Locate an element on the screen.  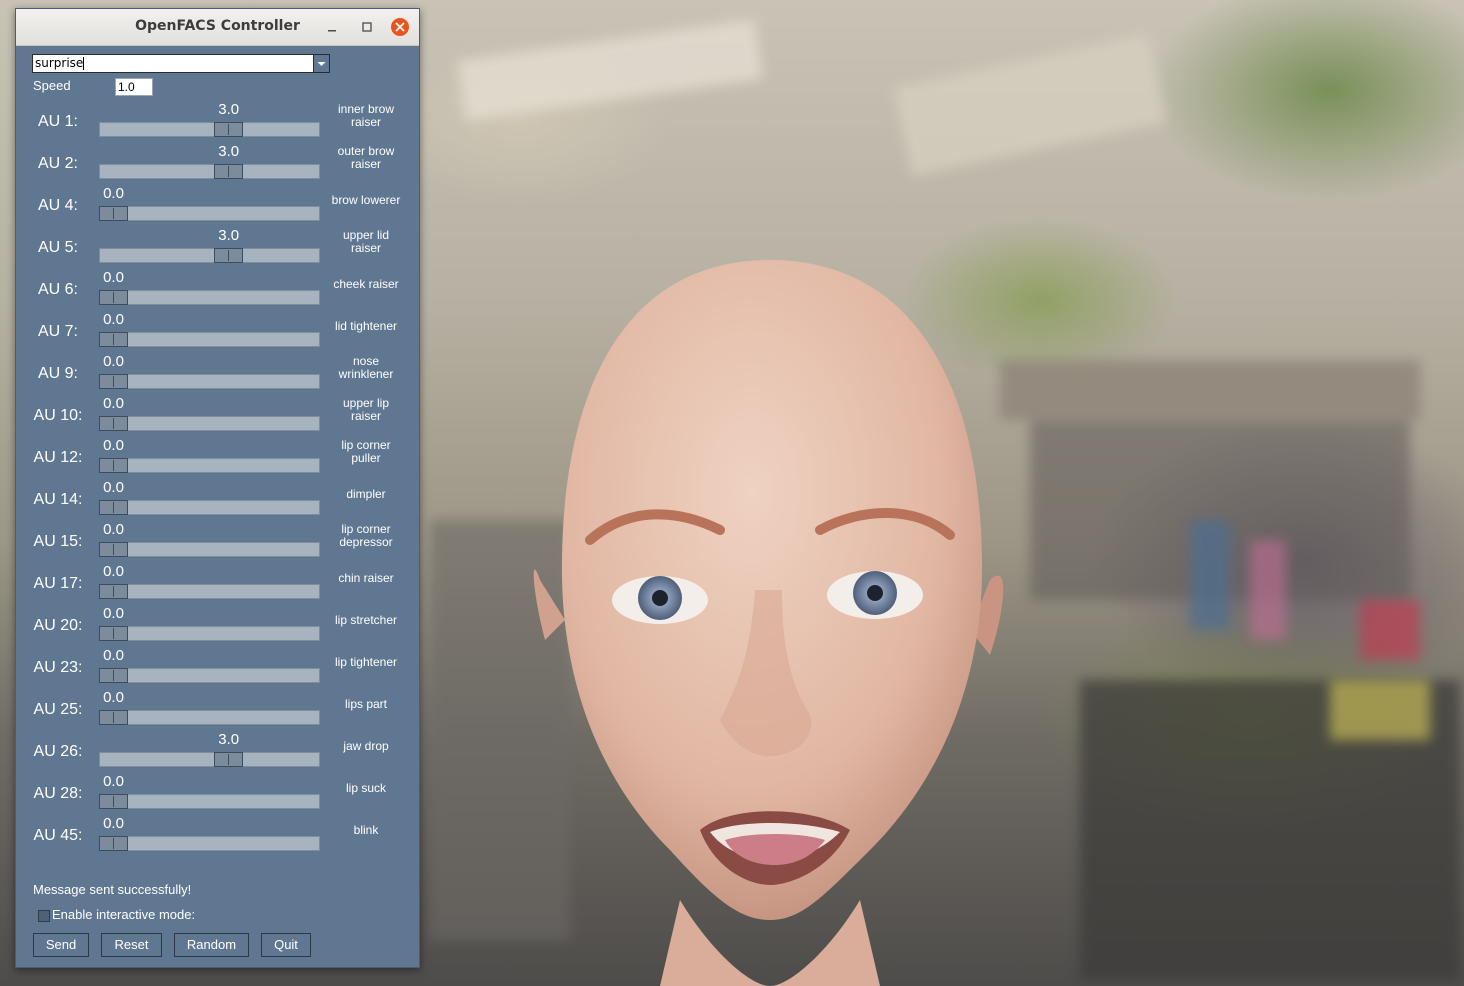
au-row: AU 2: 3.0 outer brow raiser is located at coordinates (217, 164).